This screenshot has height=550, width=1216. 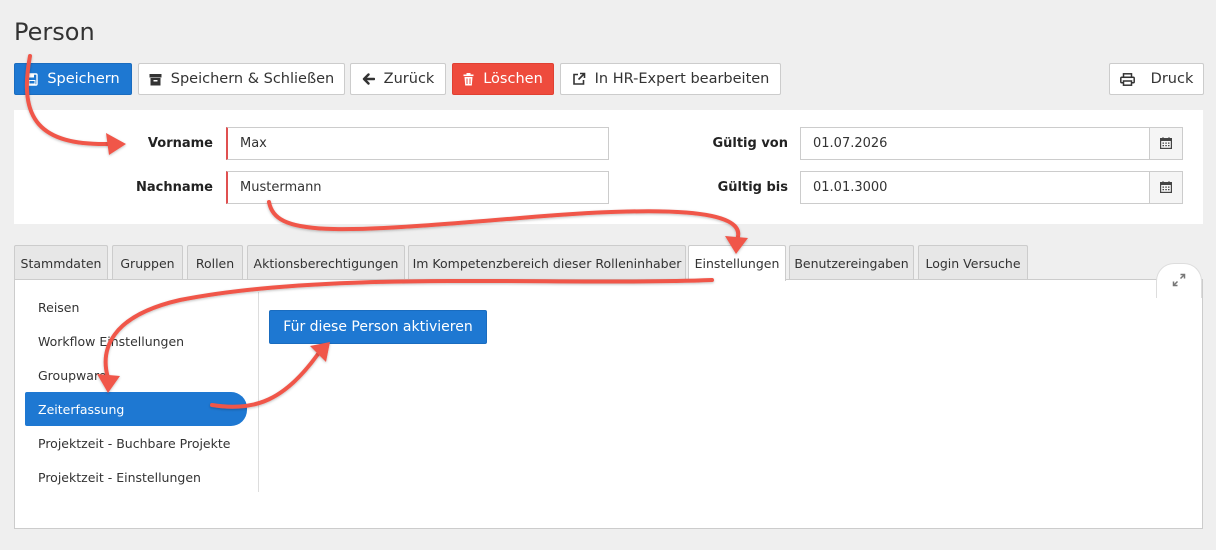 I want to click on activate-for-person-button: Für diese Person aktivieren, so click(x=378, y=327).